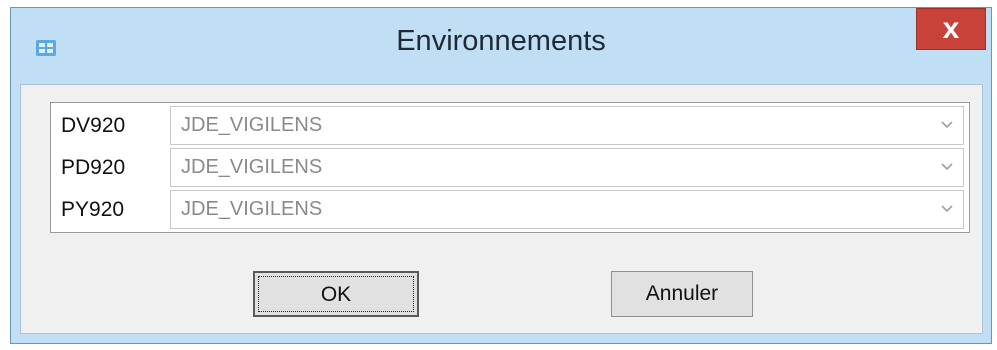  What do you see at coordinates (93, 167) in the screenshot?
I see `environment-label: PD920` at bounding box center [93, 167].